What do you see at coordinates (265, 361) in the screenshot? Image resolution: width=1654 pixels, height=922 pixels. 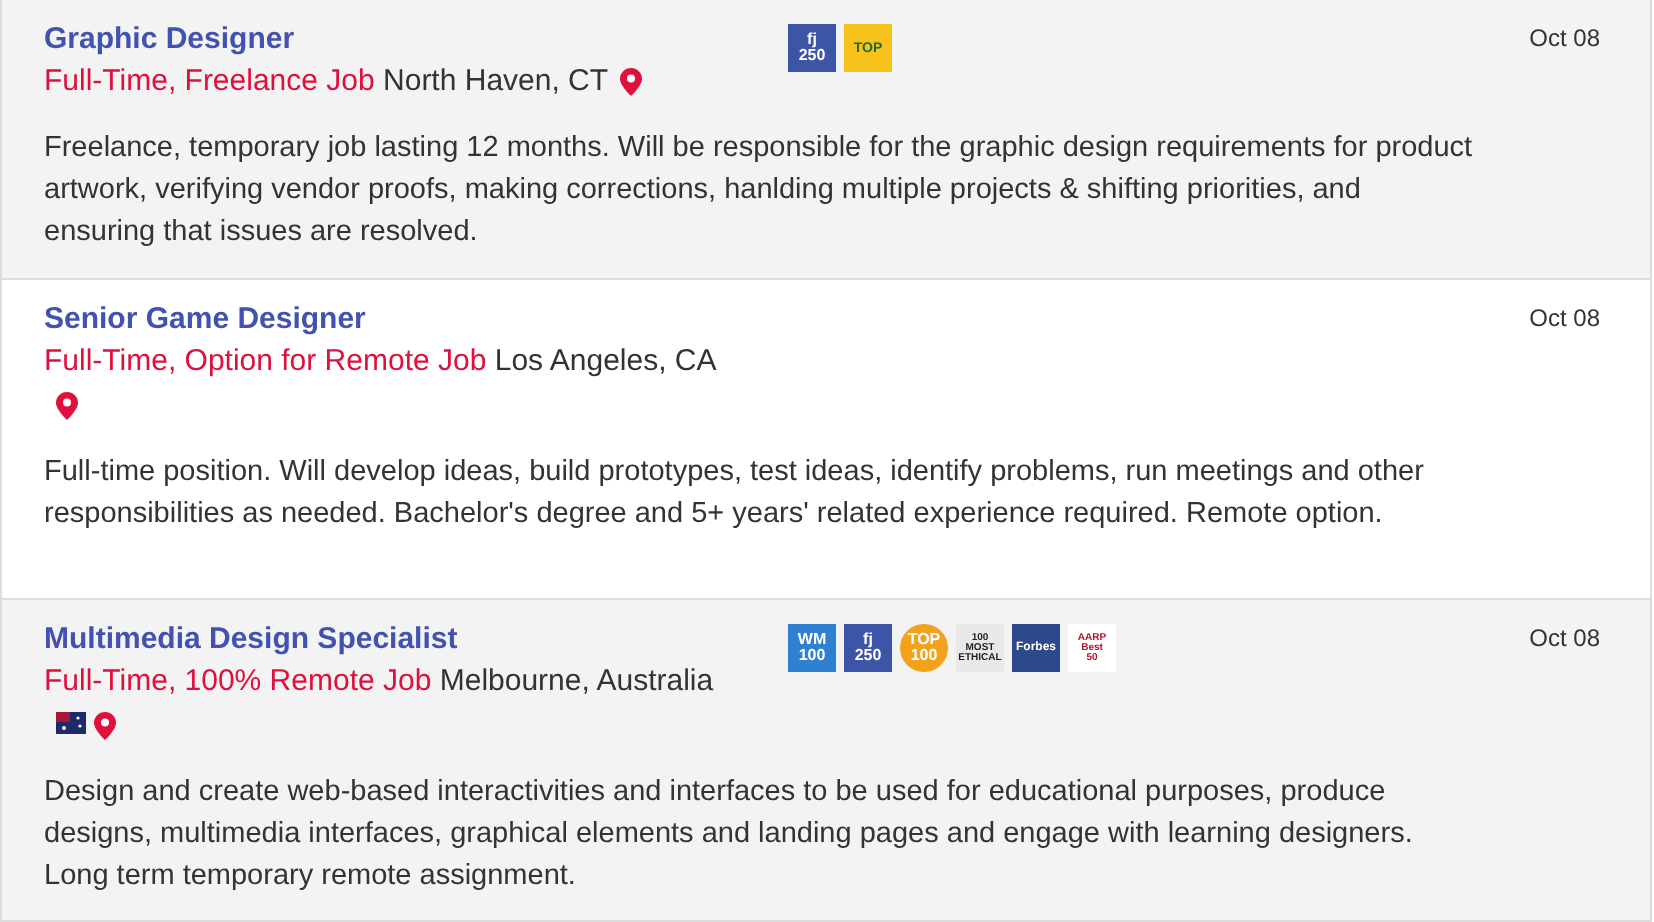 I see `job-type: Full-Time, Option for Remote Job` at bounding box center [265, 361].